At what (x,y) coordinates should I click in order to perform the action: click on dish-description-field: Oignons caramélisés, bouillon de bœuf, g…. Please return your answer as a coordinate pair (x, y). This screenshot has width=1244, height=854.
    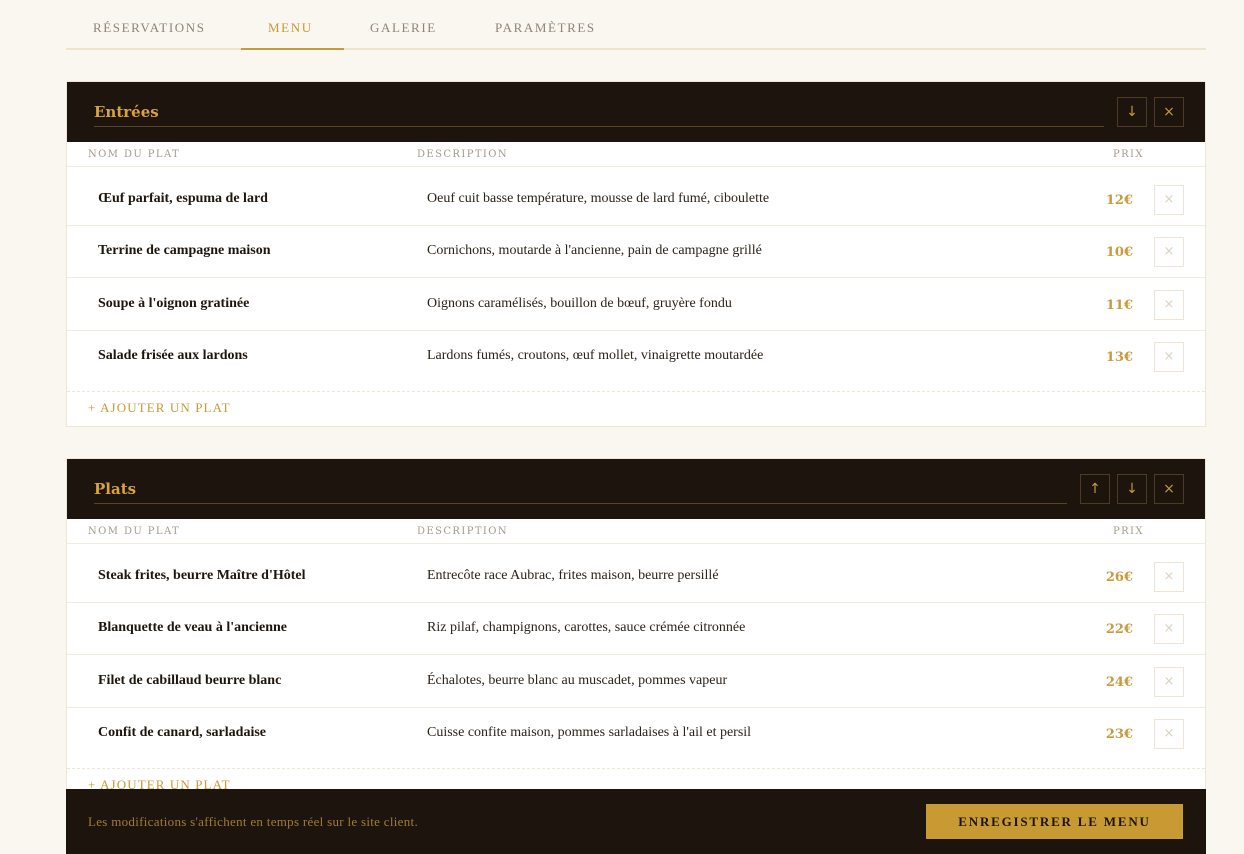
    Looking at the image, I should click on (579, 304).